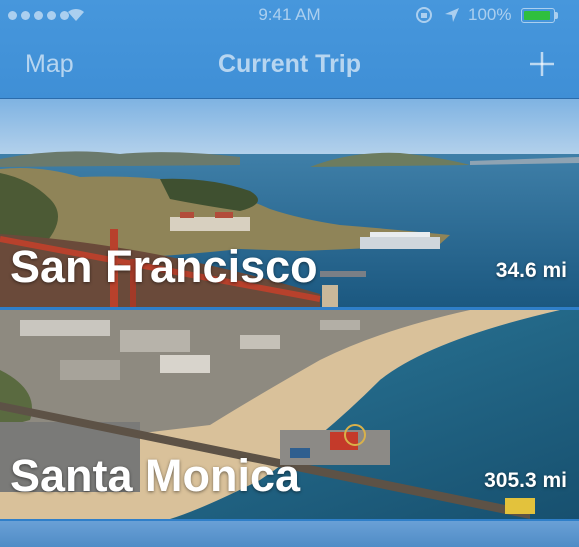 The width and height of the screenshot is (579, 547). I want to click on trip-city: San Francisco, so click(164, 266).